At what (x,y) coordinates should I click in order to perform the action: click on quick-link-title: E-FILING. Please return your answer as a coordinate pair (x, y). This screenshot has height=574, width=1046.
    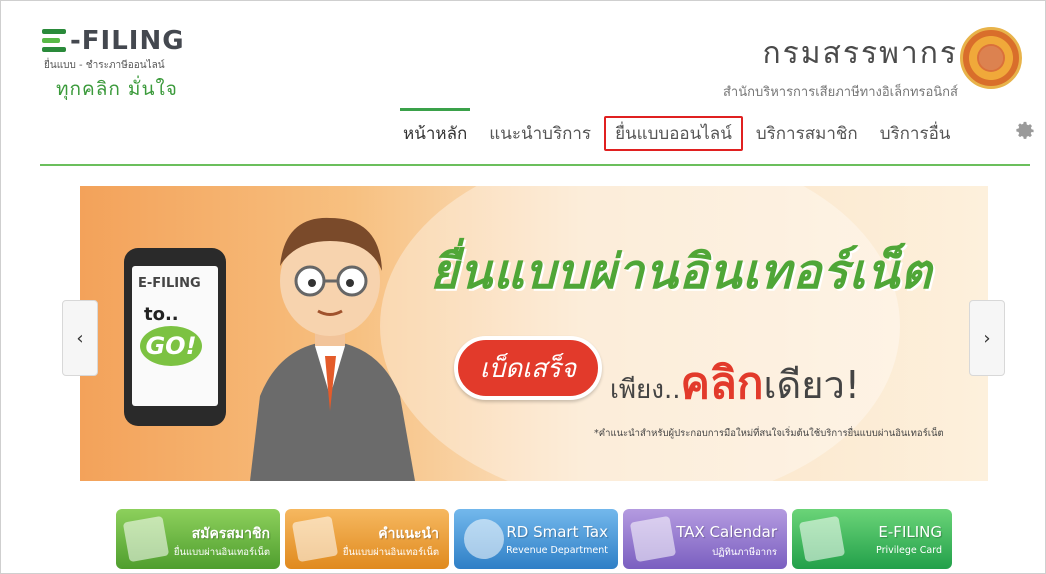
    Looking at the image, I should click on (910, 532).